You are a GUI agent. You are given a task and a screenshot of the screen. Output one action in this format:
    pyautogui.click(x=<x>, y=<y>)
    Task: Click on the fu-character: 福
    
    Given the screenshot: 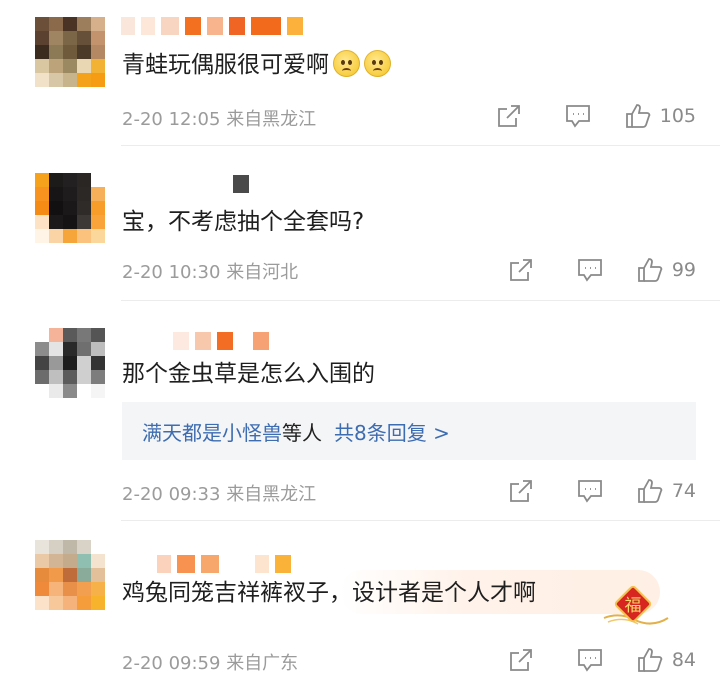 What is the action you would take?
    pyautogui.click(x=633, y=606)
    